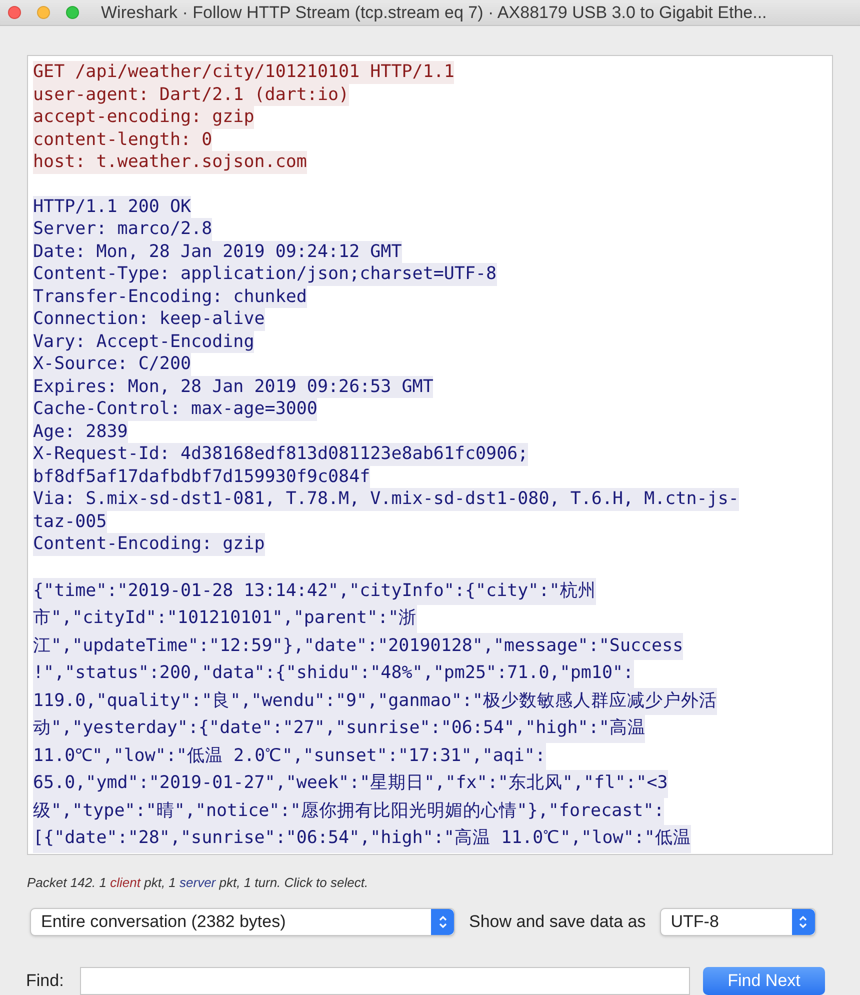 Image resolution: width=860 pixels, height=995 pixels. Describe the element at coordinates (242, 922) in the screenshot. I see `conversation-select: Entire conversation (2382 bytes)` at that location.